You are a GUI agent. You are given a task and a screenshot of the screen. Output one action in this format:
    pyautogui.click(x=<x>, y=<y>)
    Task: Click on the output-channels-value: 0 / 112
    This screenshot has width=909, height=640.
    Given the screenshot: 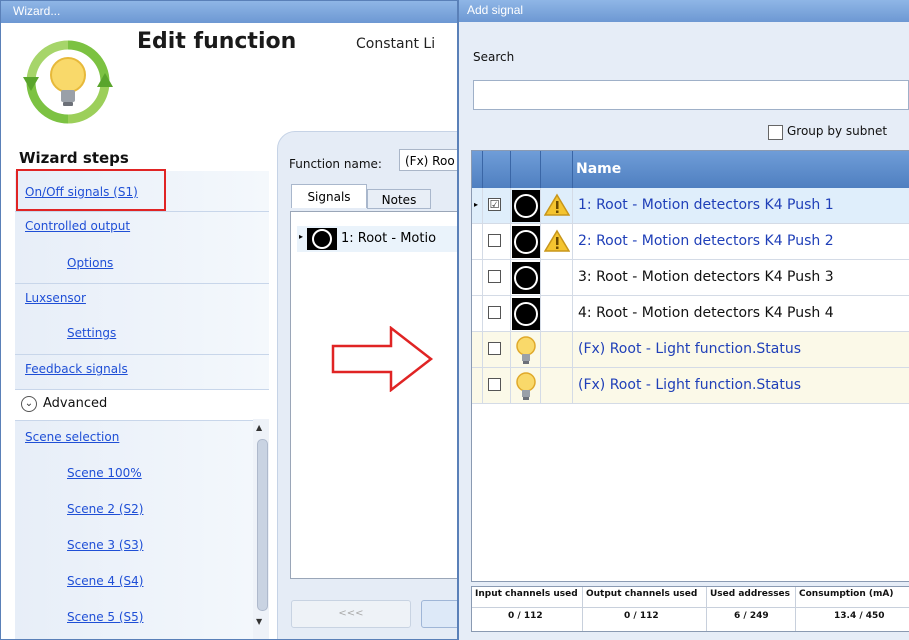 What is the action you would take?
    pyautogui.click(x=641, y=616)
    